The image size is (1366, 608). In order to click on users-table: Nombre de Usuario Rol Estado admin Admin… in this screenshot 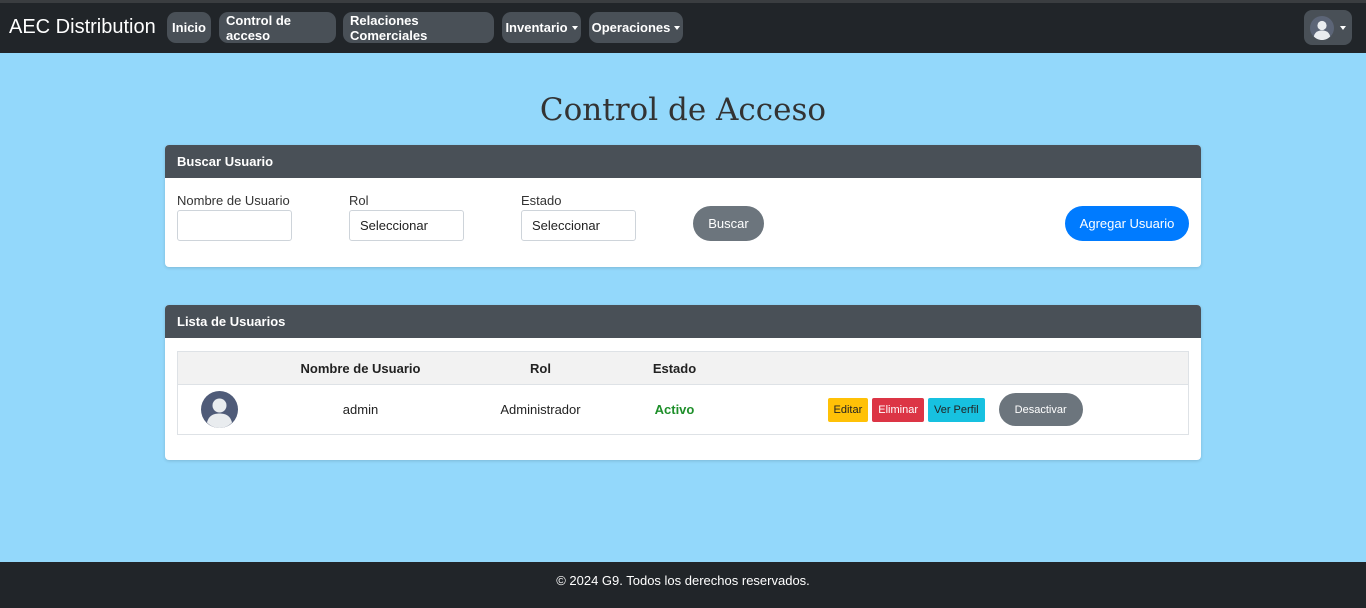, I will do `click(683, 393)`.